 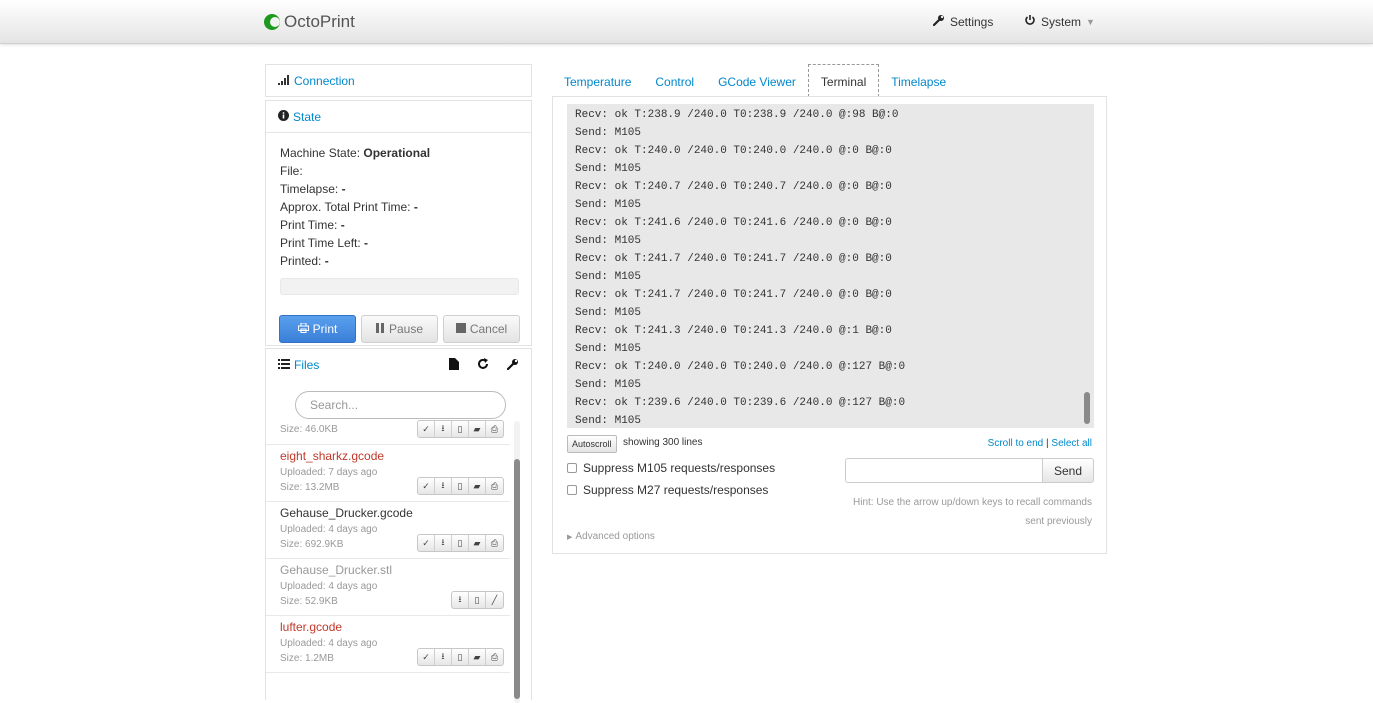 What do you see at coordinates (324, 81) in the screenshot?
I see `connection-title: Connection` at bounding box center [324, 81].